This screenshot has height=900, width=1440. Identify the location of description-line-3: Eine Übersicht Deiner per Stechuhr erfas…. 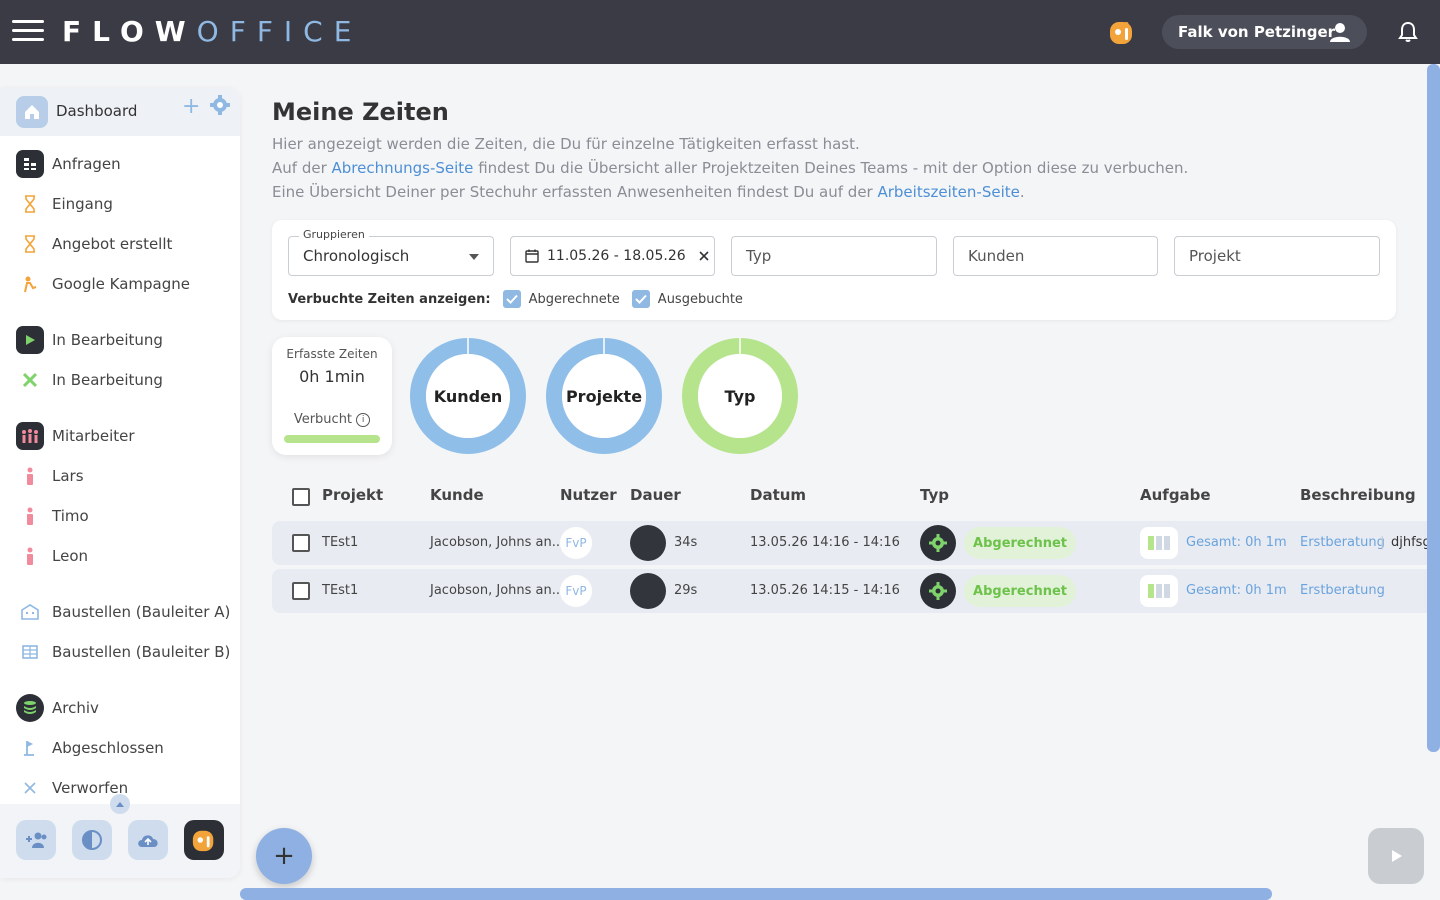
(648, 192).